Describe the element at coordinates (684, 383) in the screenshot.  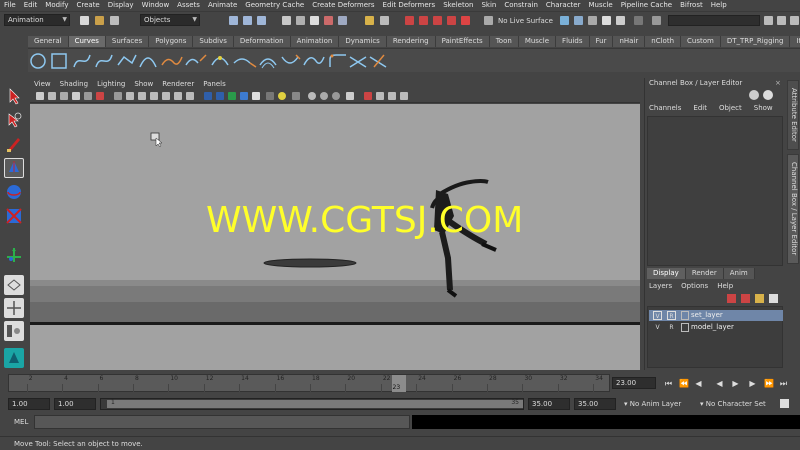
I see `step-back-key-icon: ⏪` at that location.